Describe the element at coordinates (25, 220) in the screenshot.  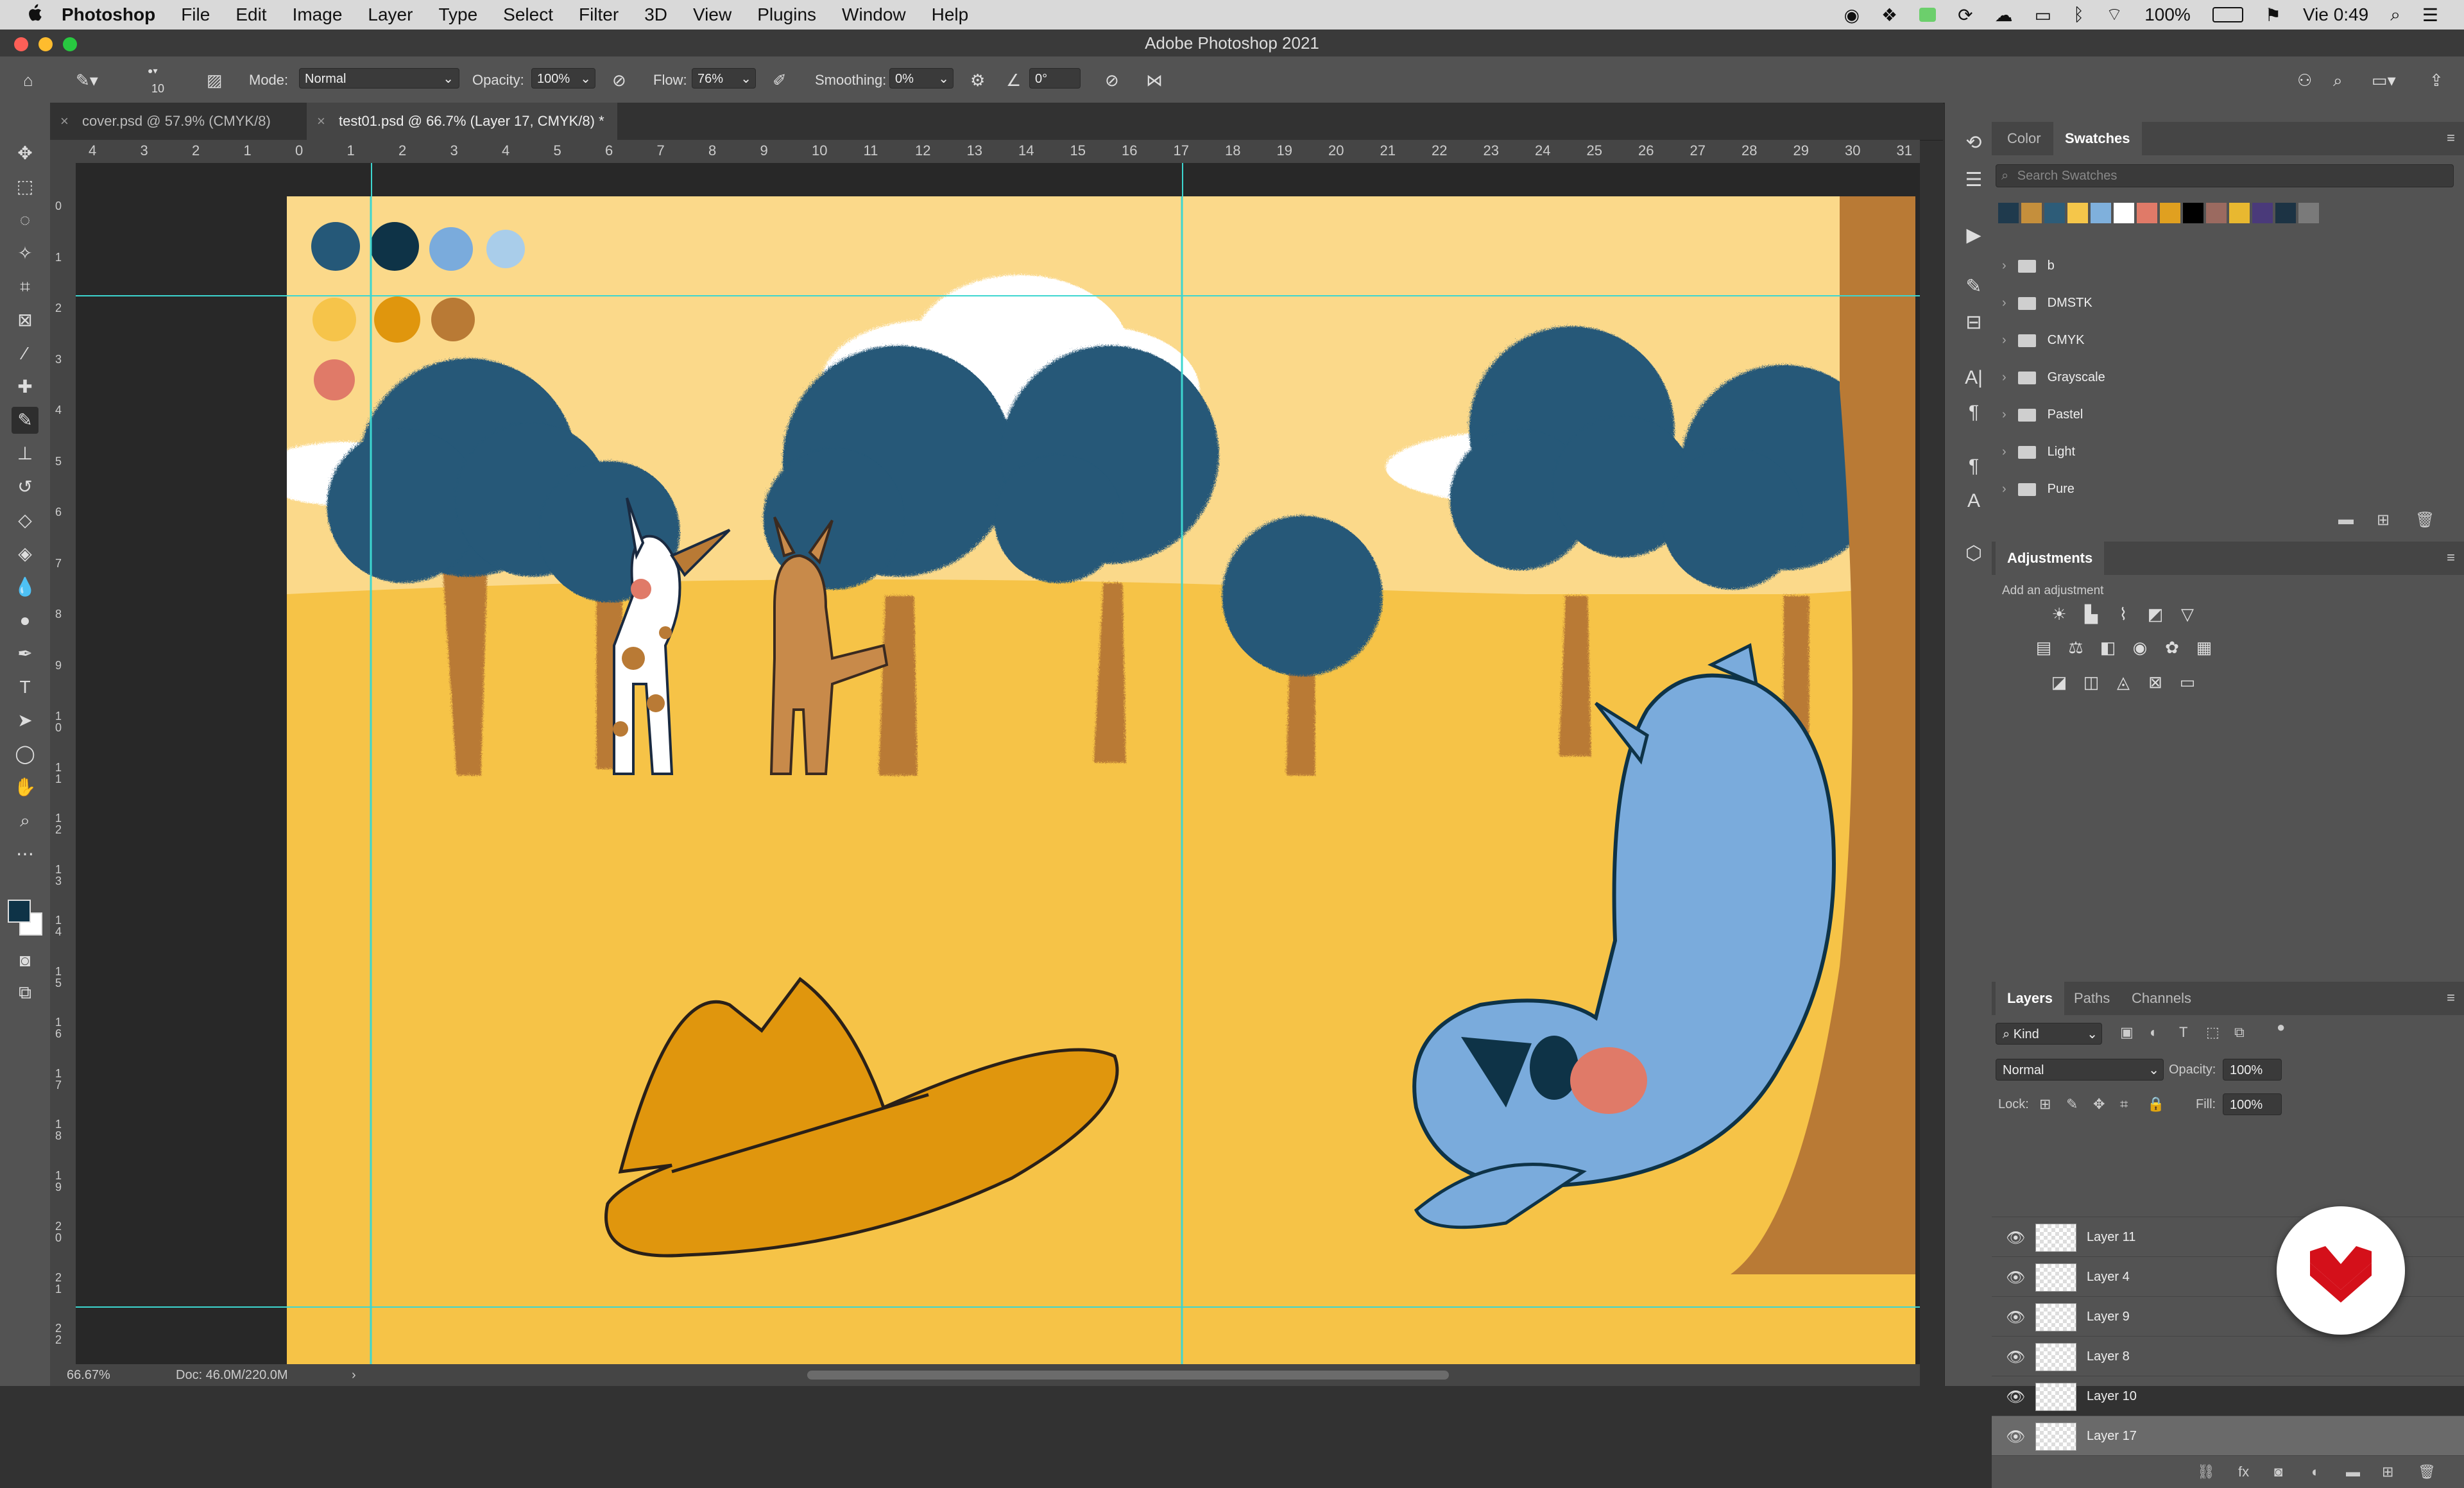
I see `lasso-tool-icon: ◌` at that location.